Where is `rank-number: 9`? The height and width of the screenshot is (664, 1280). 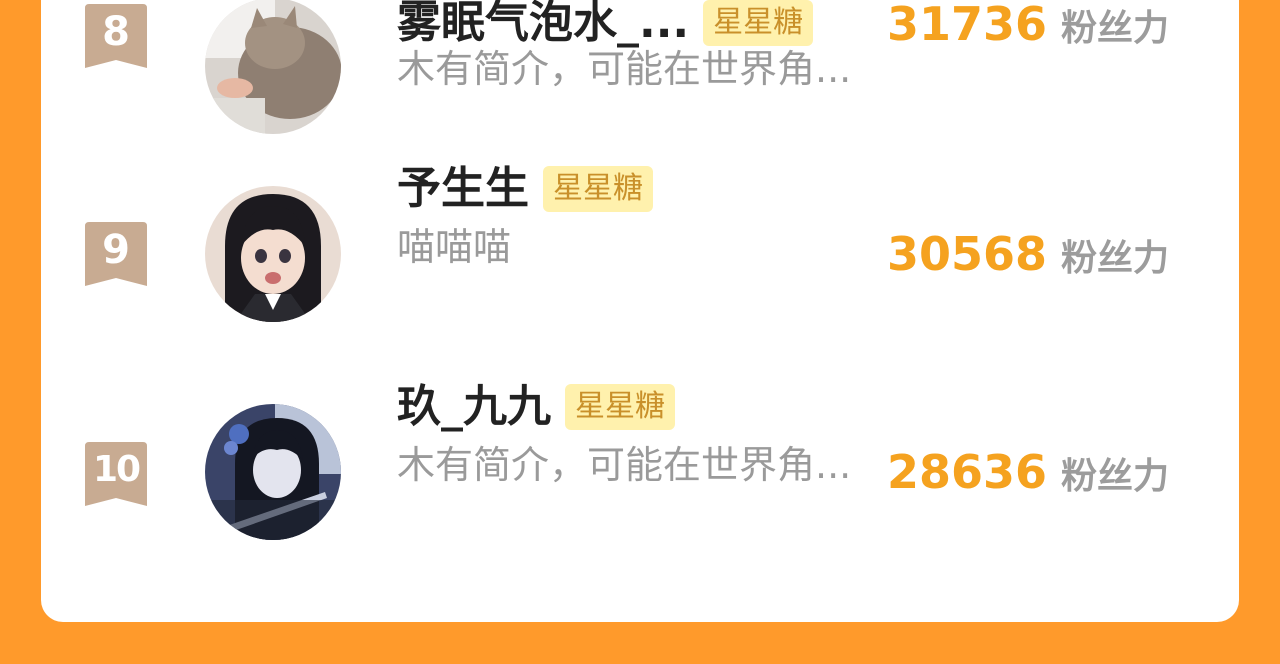 rank-number: 9 is located at coordinates (116, 250).